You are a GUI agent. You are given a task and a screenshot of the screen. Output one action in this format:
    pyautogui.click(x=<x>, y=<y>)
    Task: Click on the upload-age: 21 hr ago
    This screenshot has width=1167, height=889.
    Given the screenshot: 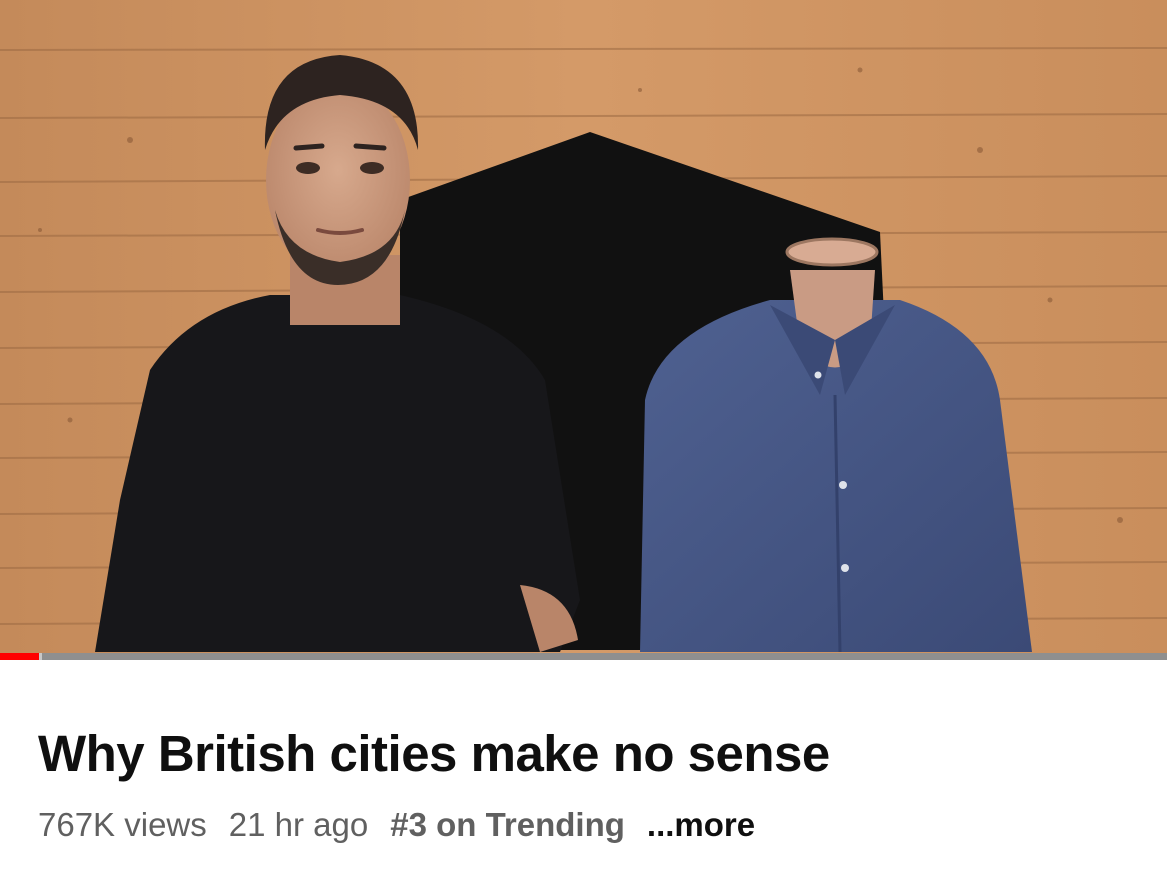 What is the action you would take?
    pyautogui.click(x=298, y=824)
    